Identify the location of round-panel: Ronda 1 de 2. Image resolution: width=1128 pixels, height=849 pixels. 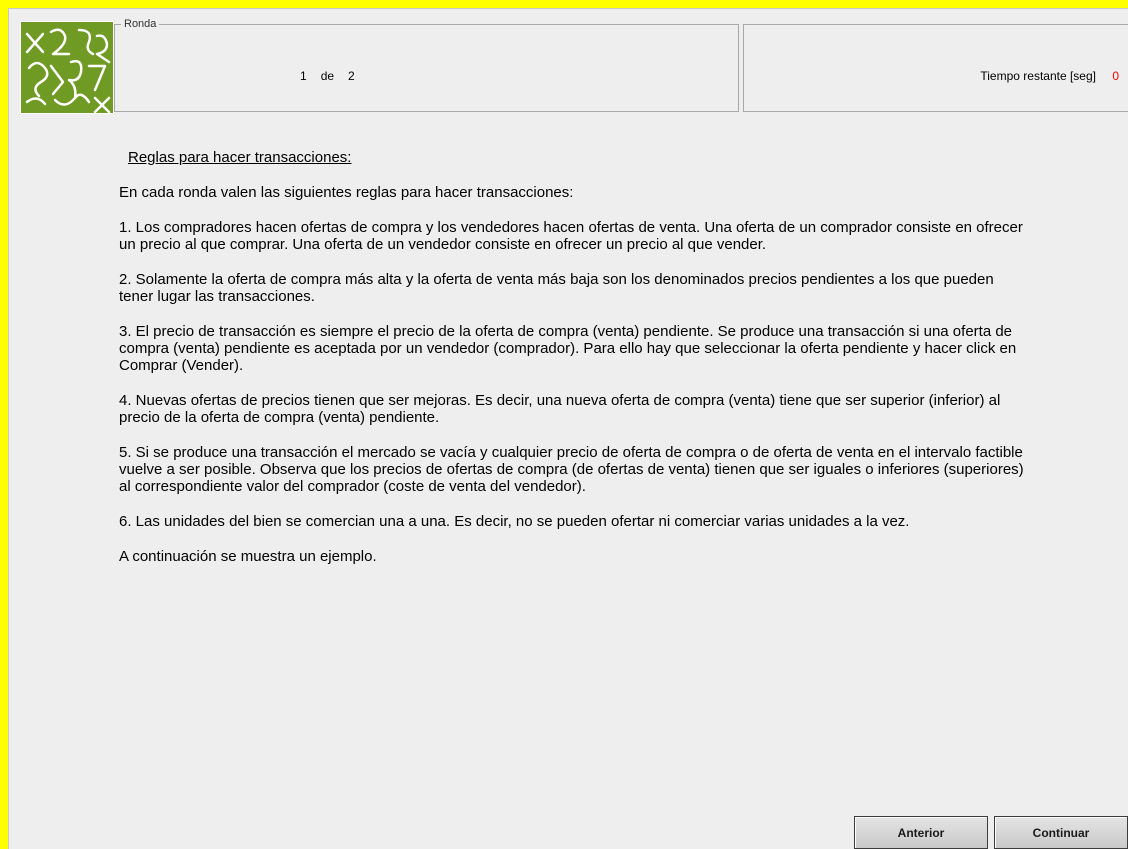
(426, 64).